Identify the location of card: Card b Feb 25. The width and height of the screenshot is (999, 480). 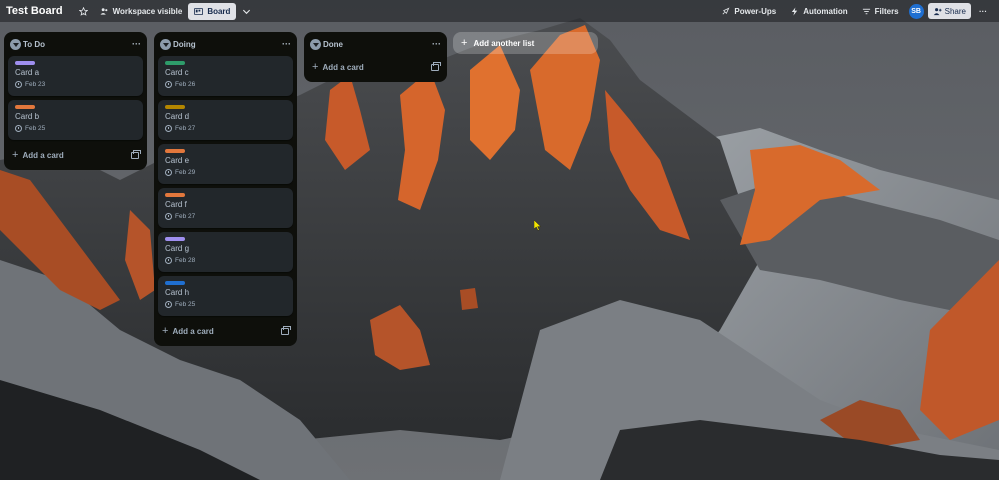
(75, 120).